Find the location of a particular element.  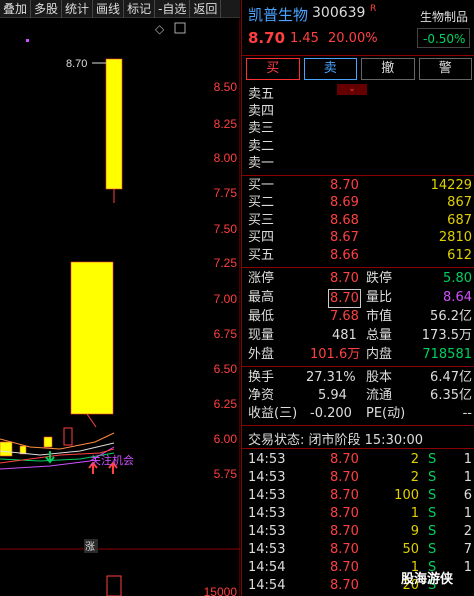

limit-up-badge-label: 涨 is located at coordinates (90, 547).